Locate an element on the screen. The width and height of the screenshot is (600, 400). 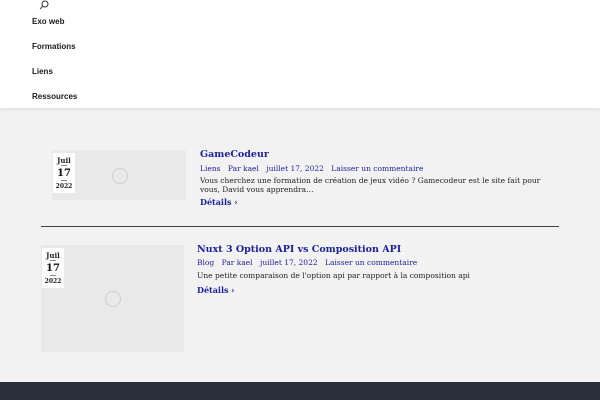
post-title: Nuxt 3 Option API vs Composition API is located at coordinates (299, 249).